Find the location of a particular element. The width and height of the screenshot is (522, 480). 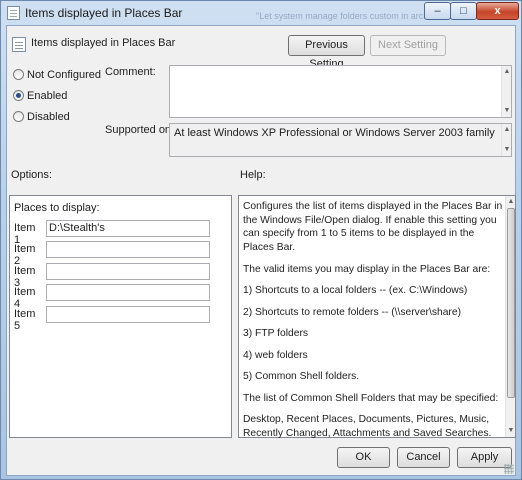

radio-label: Not Configured is located at coordinates (64, 75).